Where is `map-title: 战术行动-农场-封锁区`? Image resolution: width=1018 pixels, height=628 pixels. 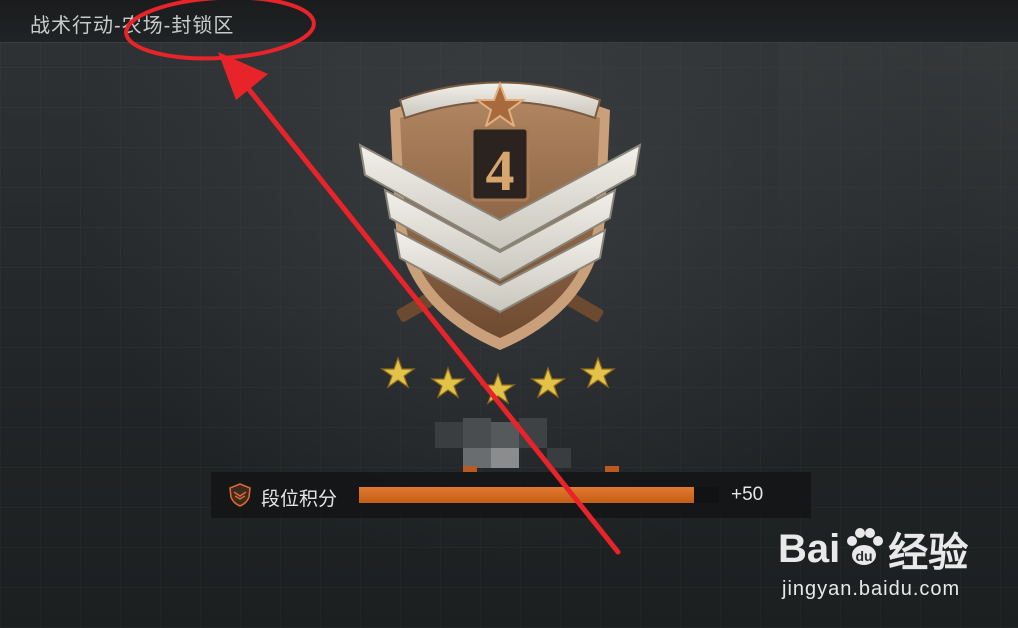
map-title: 战术行动-农场-封锁区 is located at coordinates (132, 26).